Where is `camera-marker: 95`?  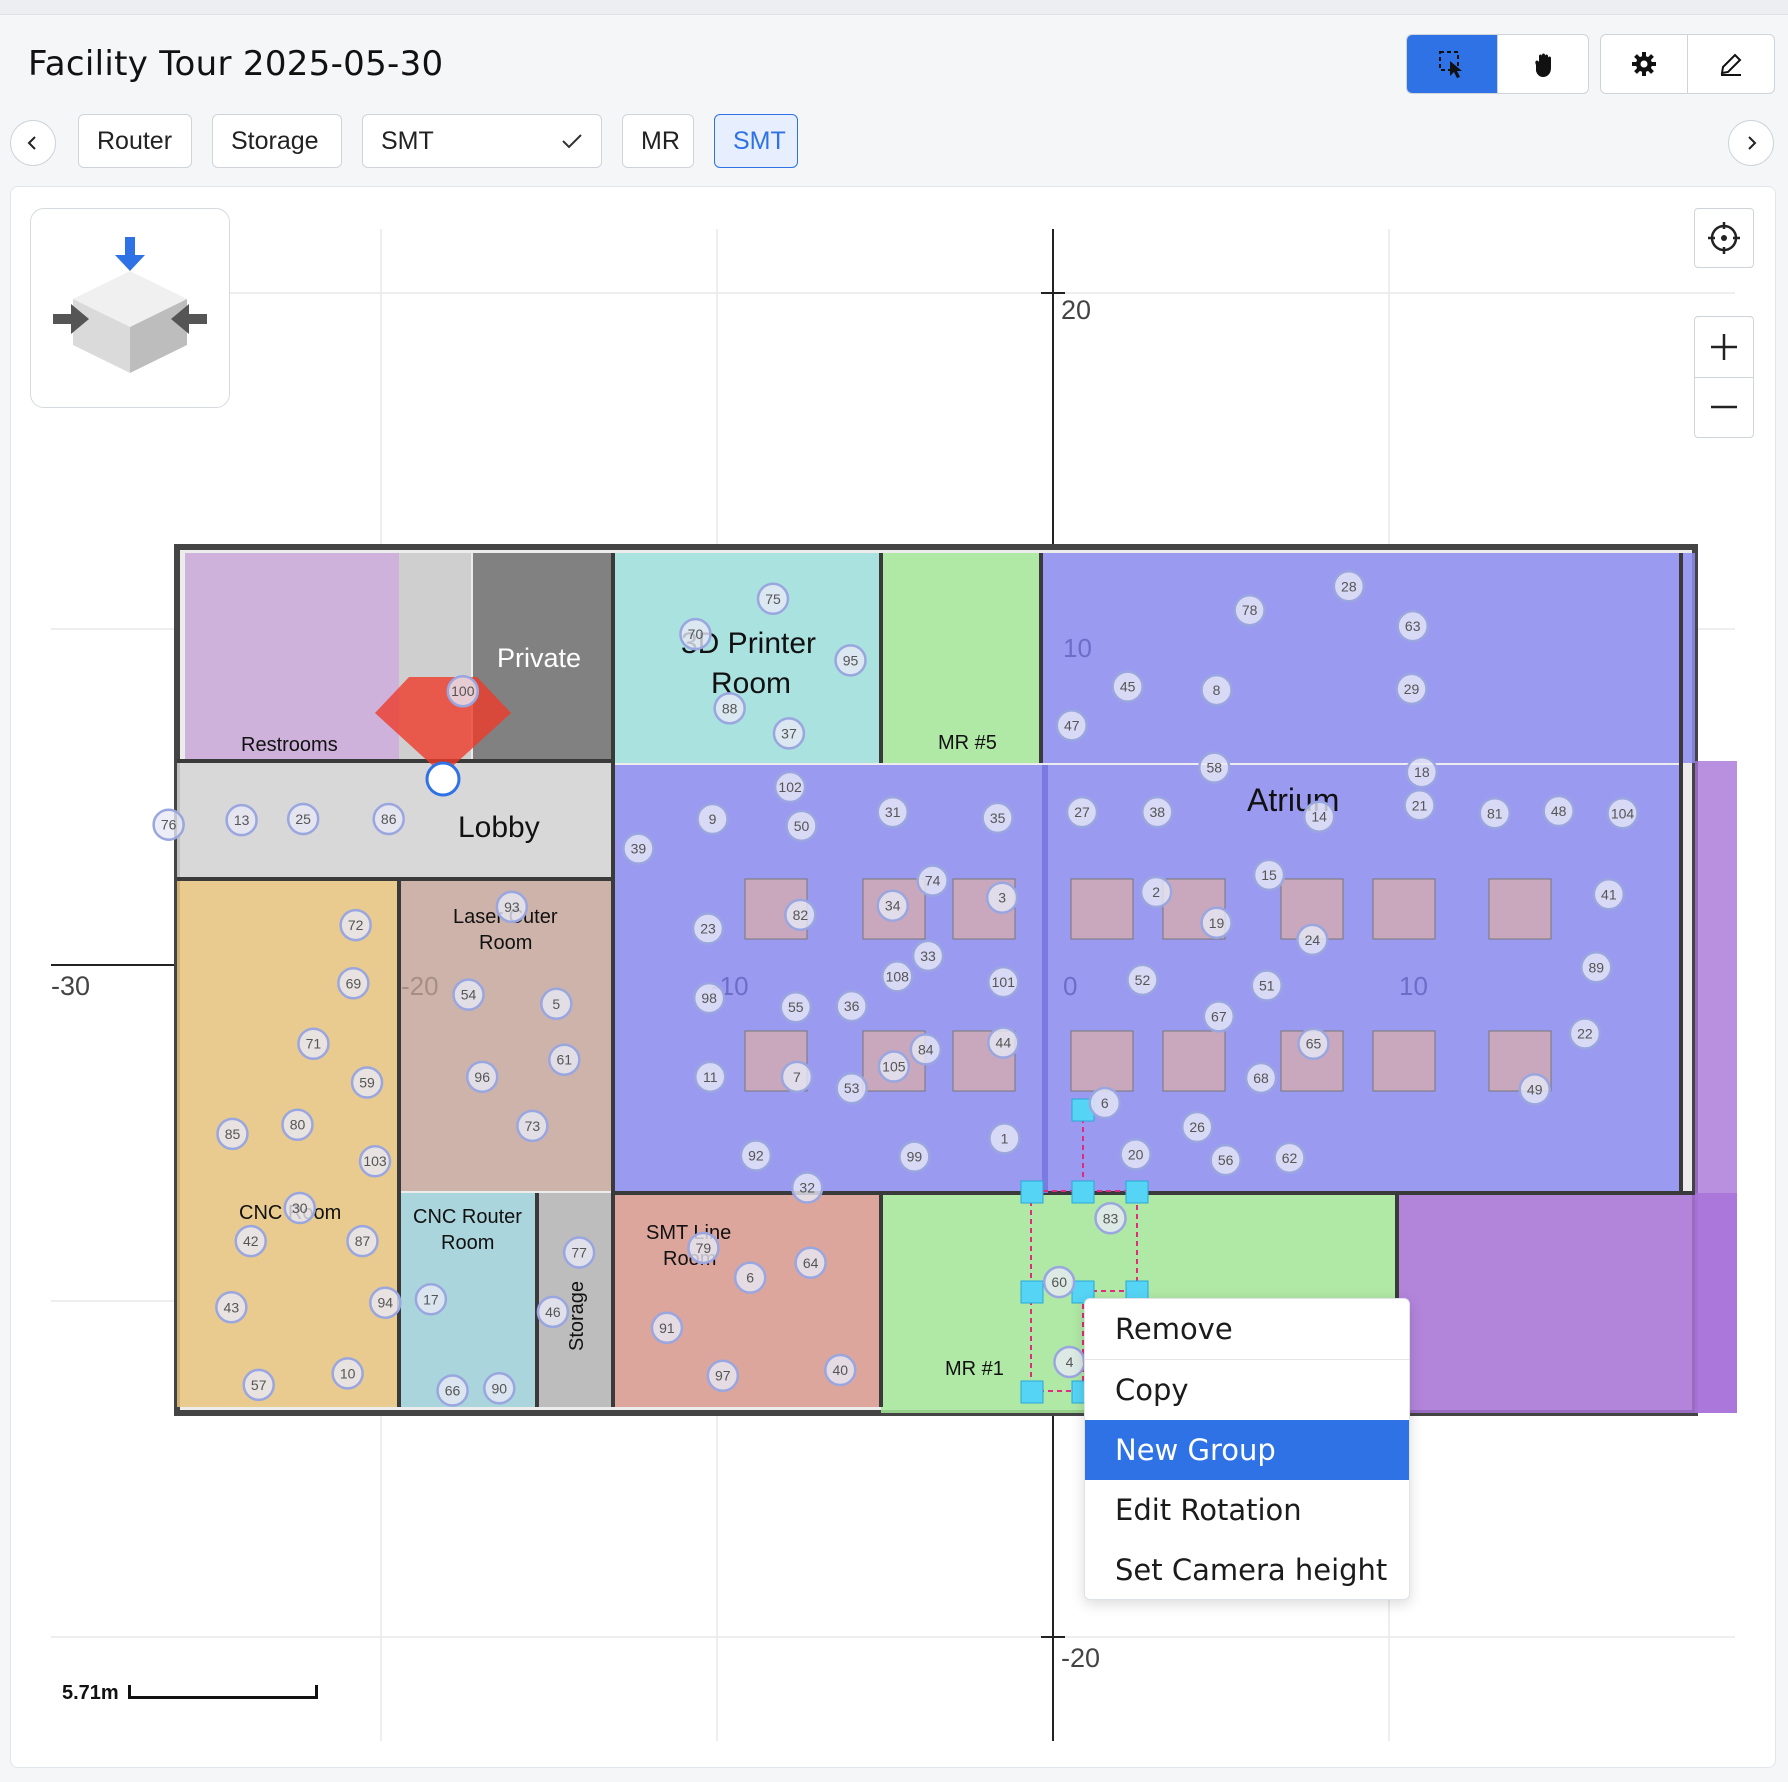
camera-marker: 95 is located at coordinates (850, 660).